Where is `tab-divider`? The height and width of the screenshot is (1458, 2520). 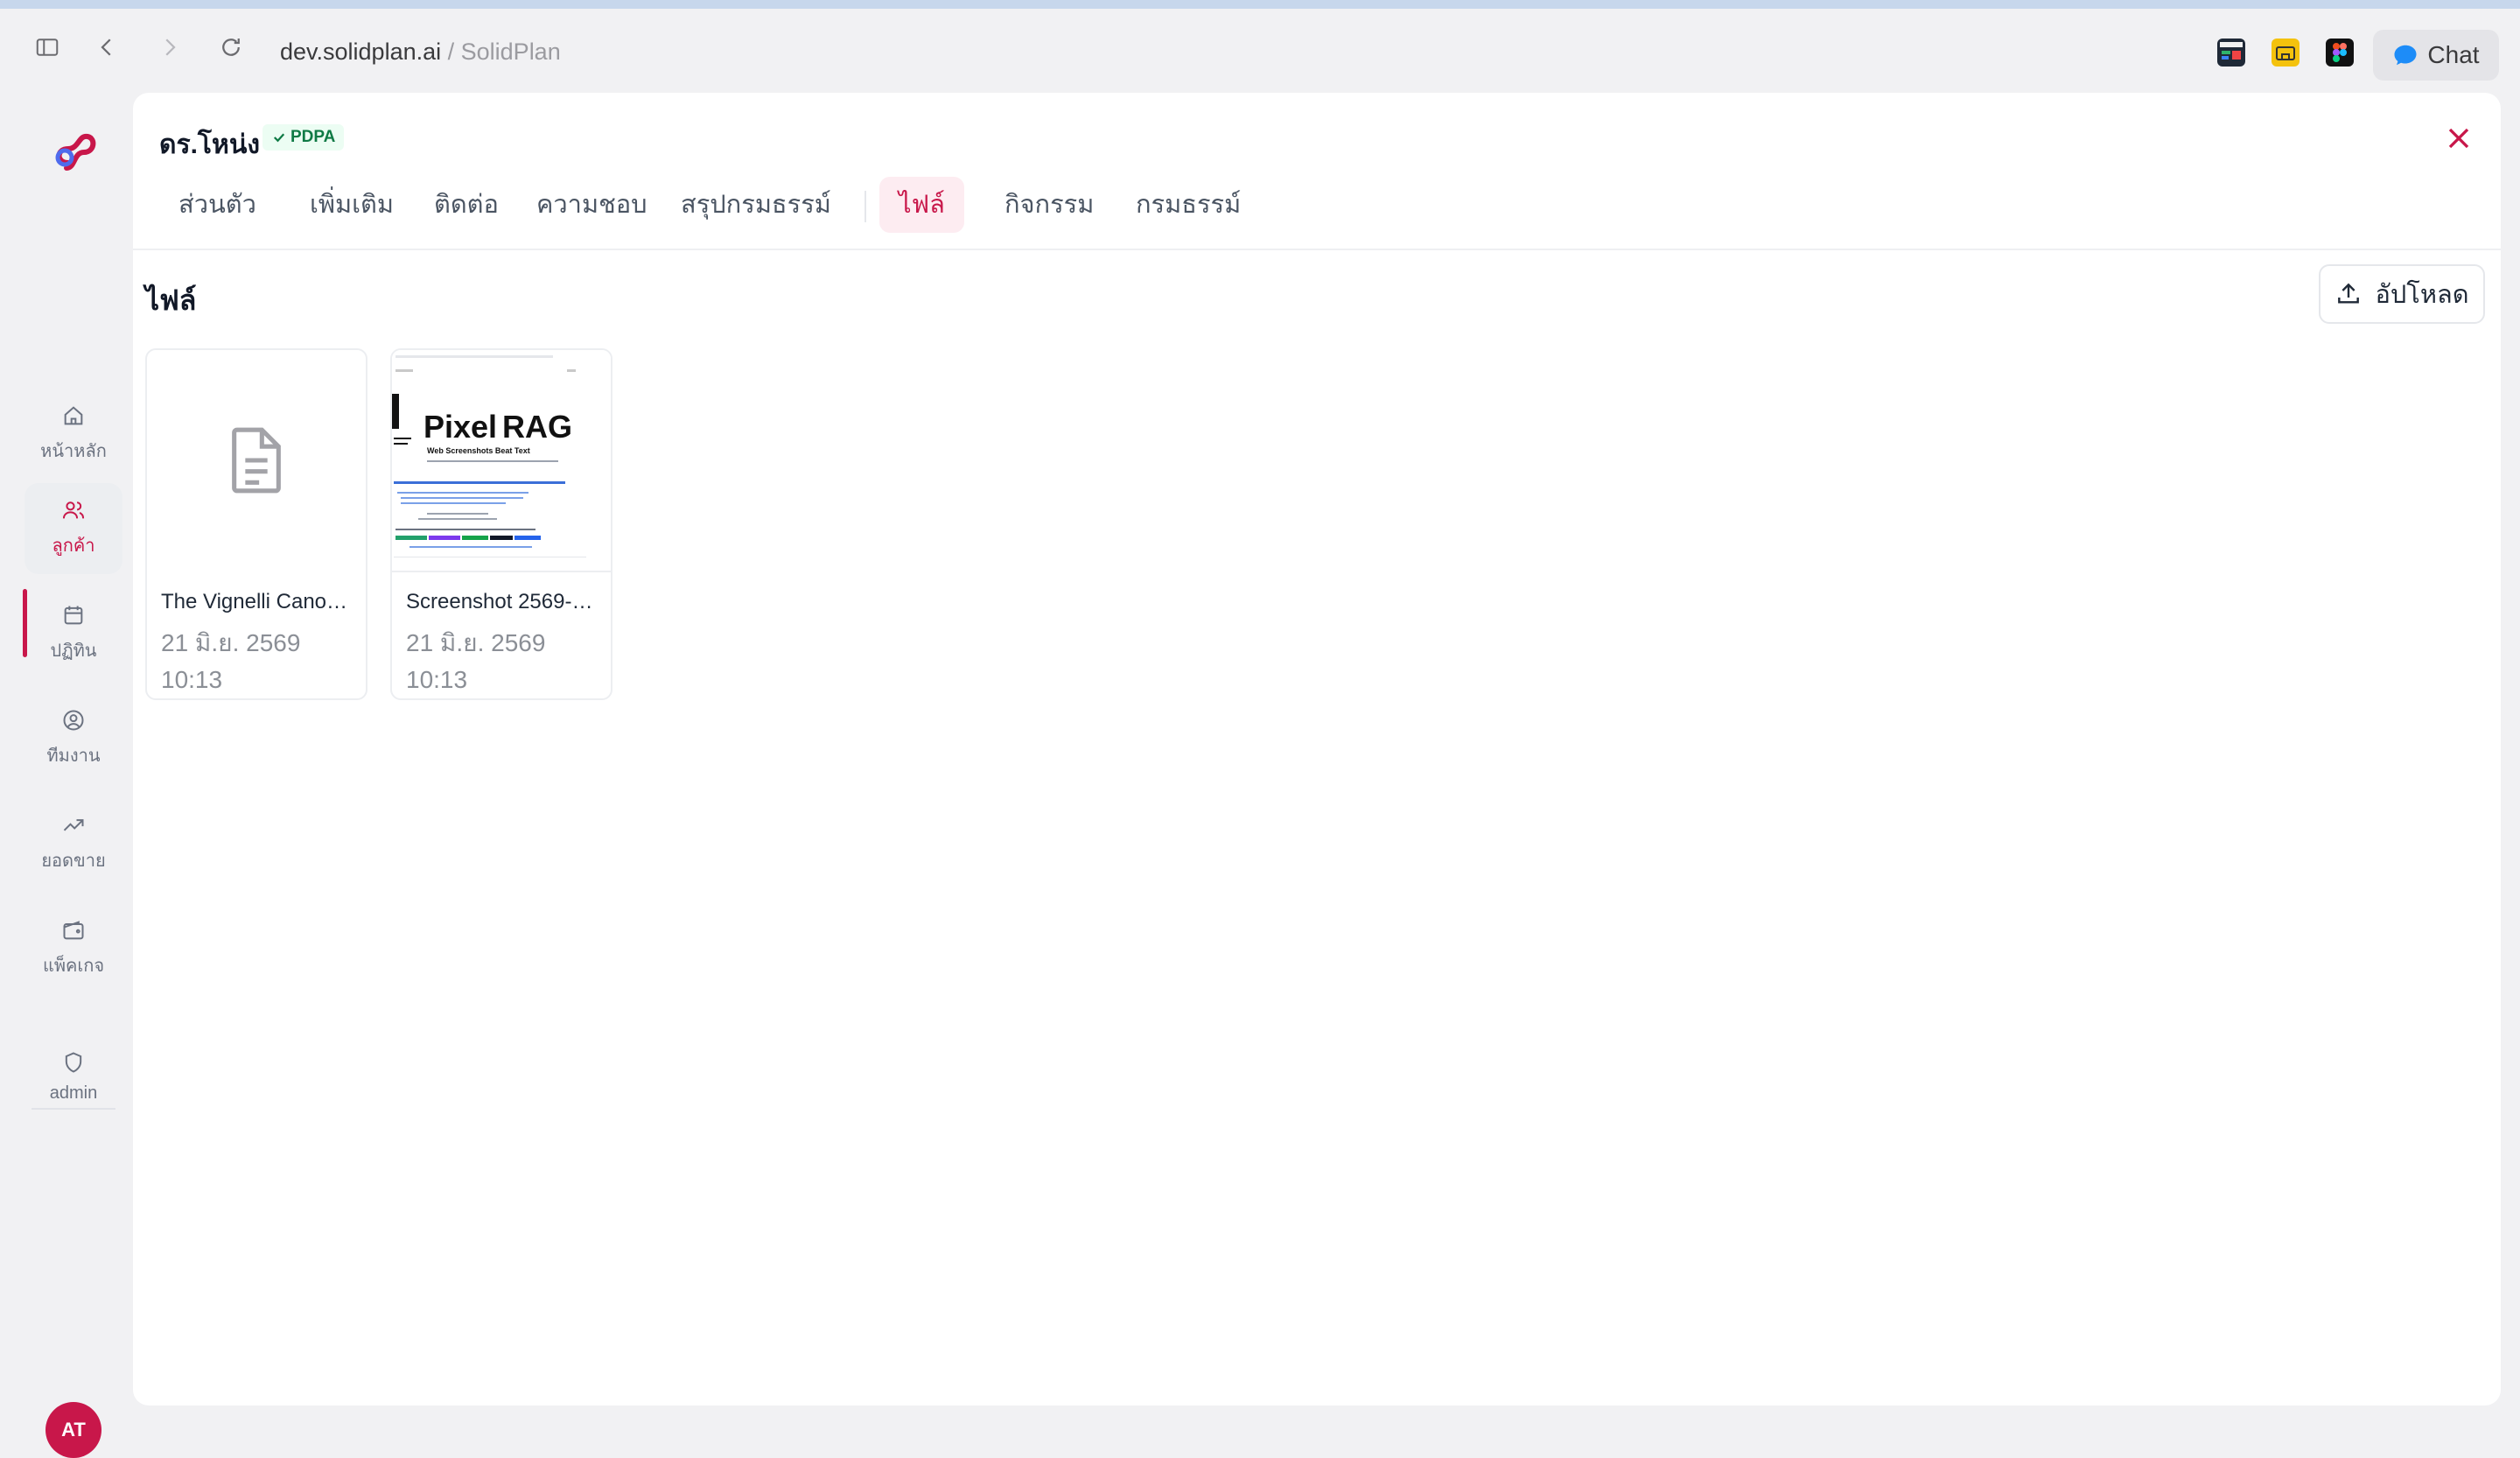 tab-divider is located at coordinates (865, 206).